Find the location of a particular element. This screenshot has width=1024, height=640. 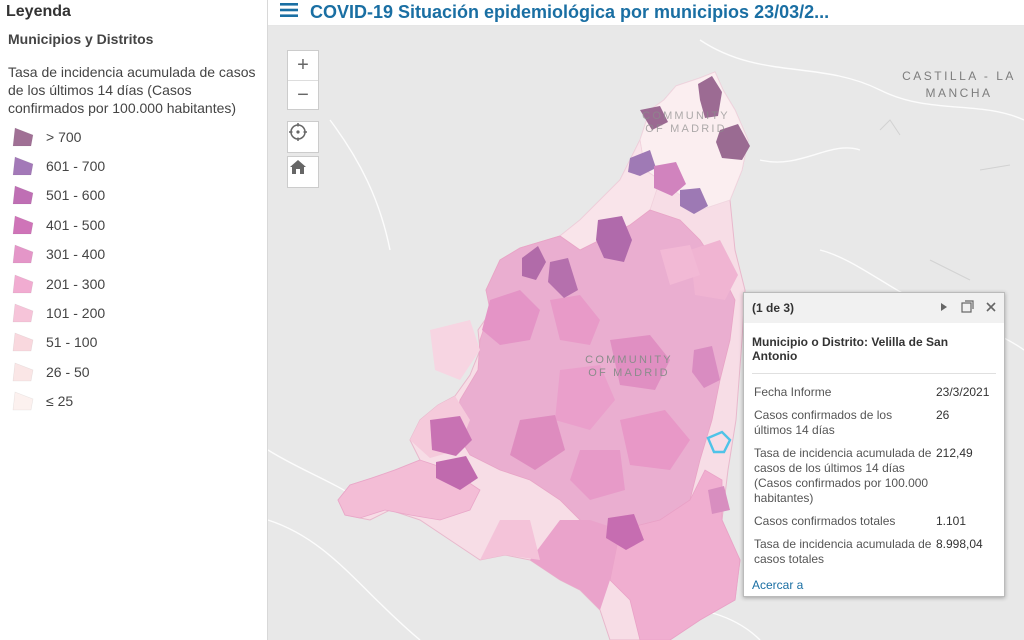

legend-class-label: 301 - 400 is located at coordinates (76, 254).